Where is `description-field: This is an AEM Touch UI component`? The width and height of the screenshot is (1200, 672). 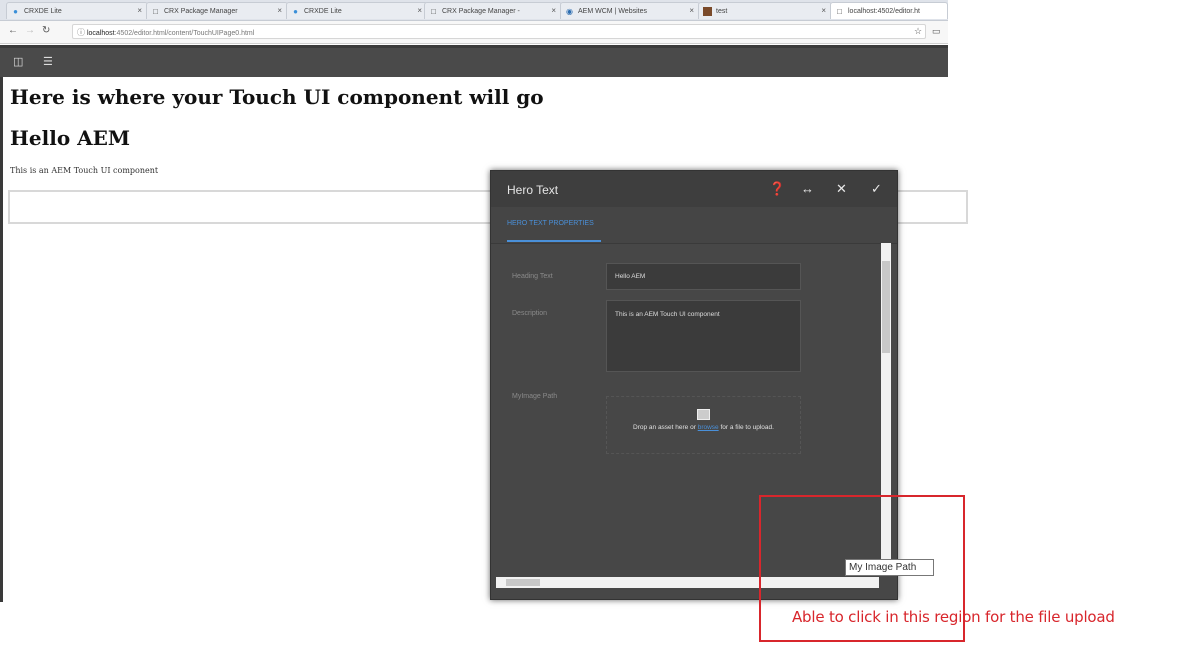
description-field: This is an AEM Touch UI component is located at coordinates (703, 336).